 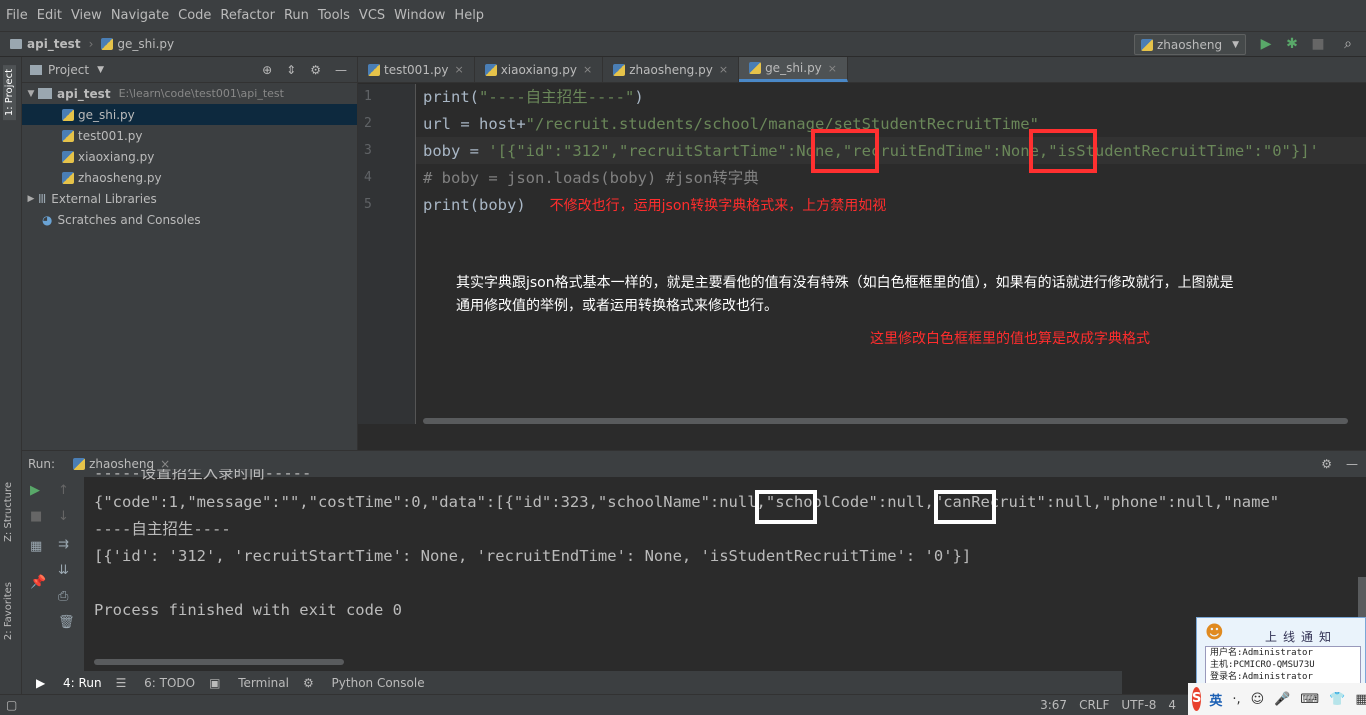 What do you see at coordinates (683, 704) in the screenshot?
I see `status-bar: ▢ 3:67 CRLF UTF-8 4` at bounding box center [683, 704].